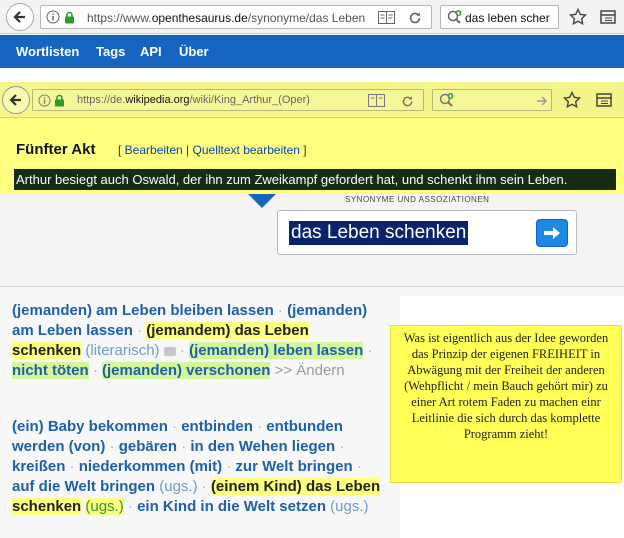 The width and height of the screenshot is (624, 538). Describe the element at coordinates (154, 150) in the screenshot. I see `edit-link: Bearbeiten` at that location.